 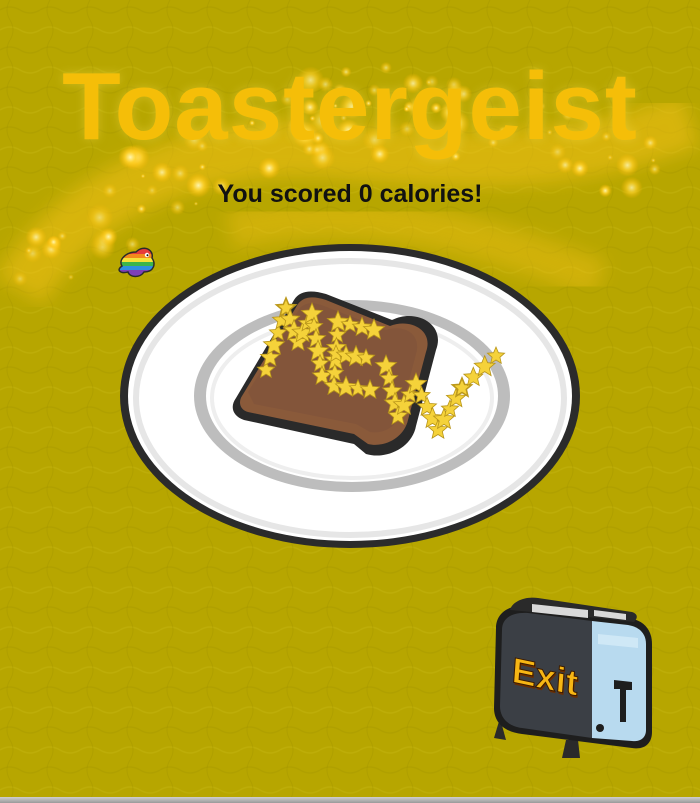 I want to click on exit-button: Exit, so click(x=573, y=676).